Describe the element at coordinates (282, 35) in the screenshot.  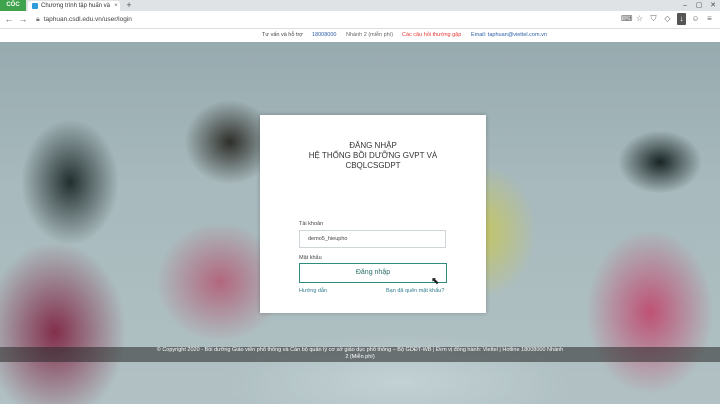
I see `support-label: Tư vấn và hỗ trợ` at that location.